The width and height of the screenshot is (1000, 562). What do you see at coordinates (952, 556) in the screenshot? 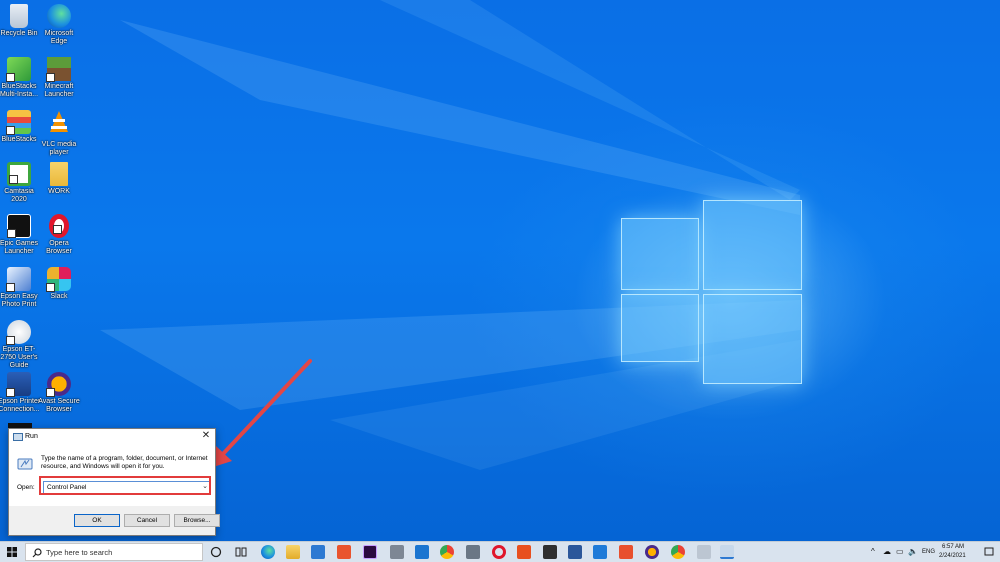
I see `clock-date: 2/24/2021` at bounding box center [952, 556].